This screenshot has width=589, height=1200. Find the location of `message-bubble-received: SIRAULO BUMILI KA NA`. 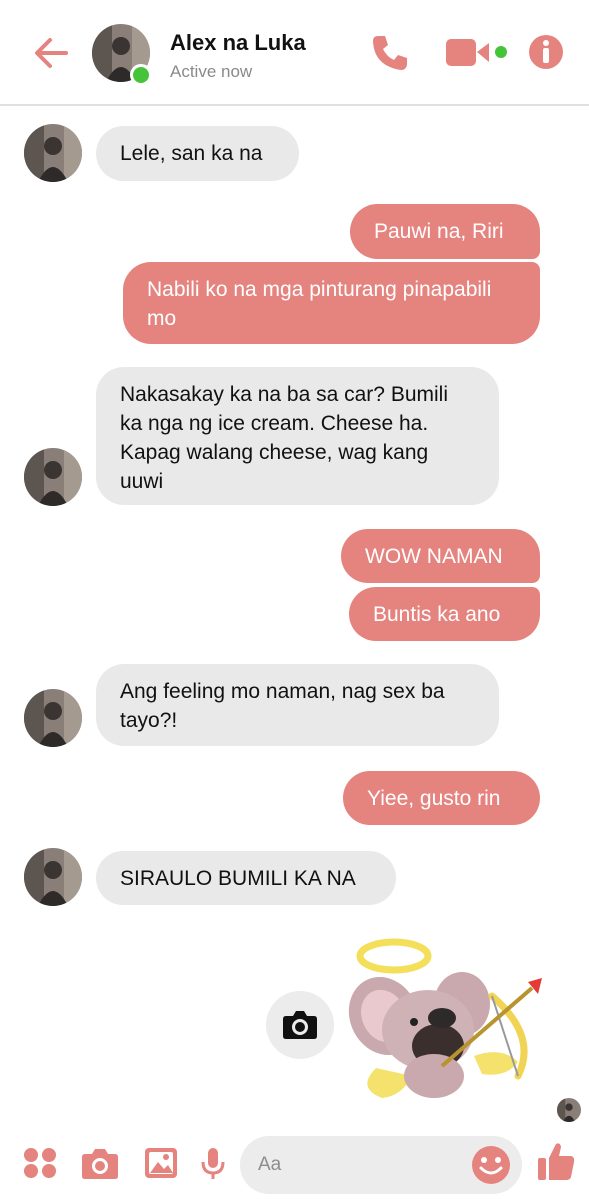

message-bubble-received: SIRAULO BUMILI KA NA is located at coordinates (246, 878).